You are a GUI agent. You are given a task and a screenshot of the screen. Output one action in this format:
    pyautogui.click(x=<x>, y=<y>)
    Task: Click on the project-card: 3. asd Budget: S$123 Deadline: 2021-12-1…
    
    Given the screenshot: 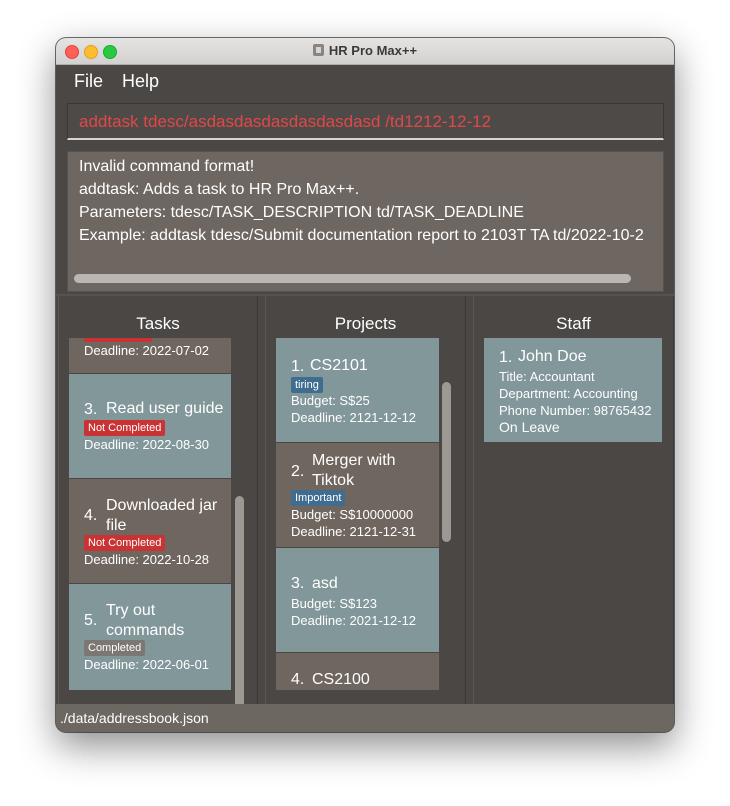 What is the action you would take?
    pyautogui.click(x=357, y=600)
    